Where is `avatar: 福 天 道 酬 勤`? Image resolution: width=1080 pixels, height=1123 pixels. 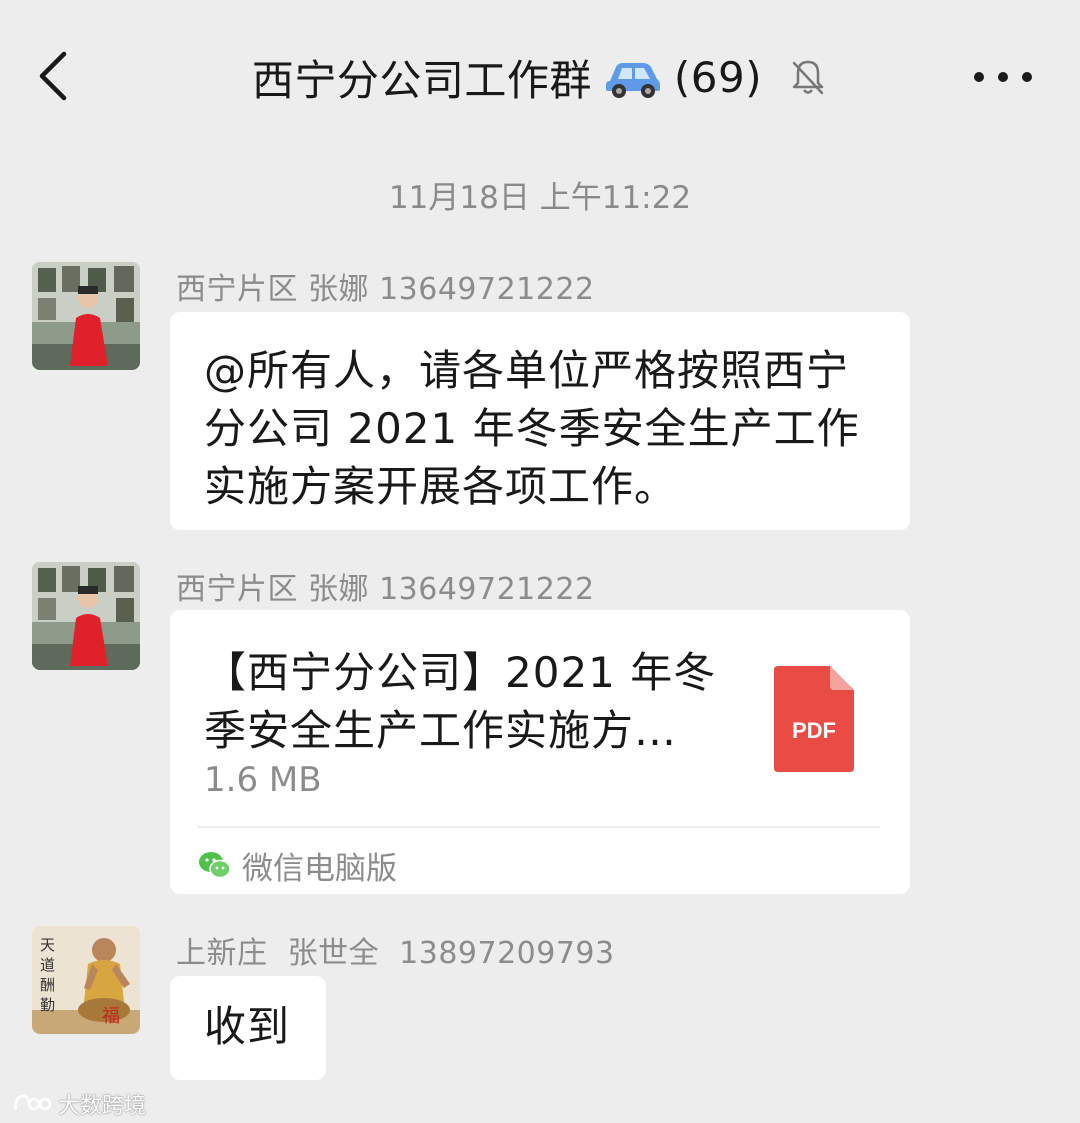
avatar: 福 天 道 酬 勤 is located at coordinates (86, 980).